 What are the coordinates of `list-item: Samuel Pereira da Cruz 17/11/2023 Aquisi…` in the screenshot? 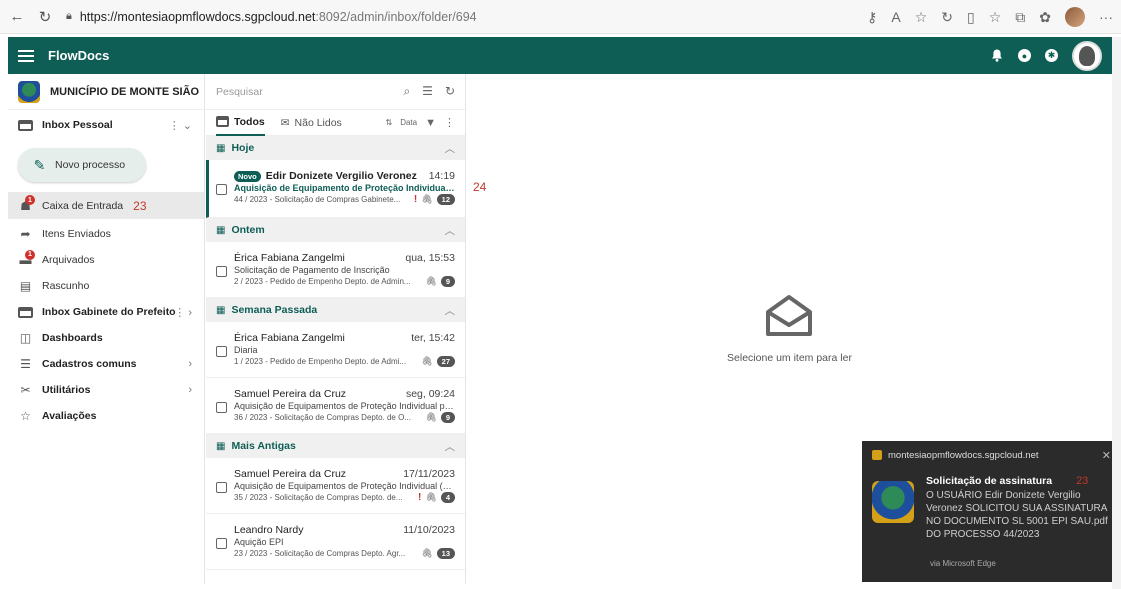 It's located at (335, 486).